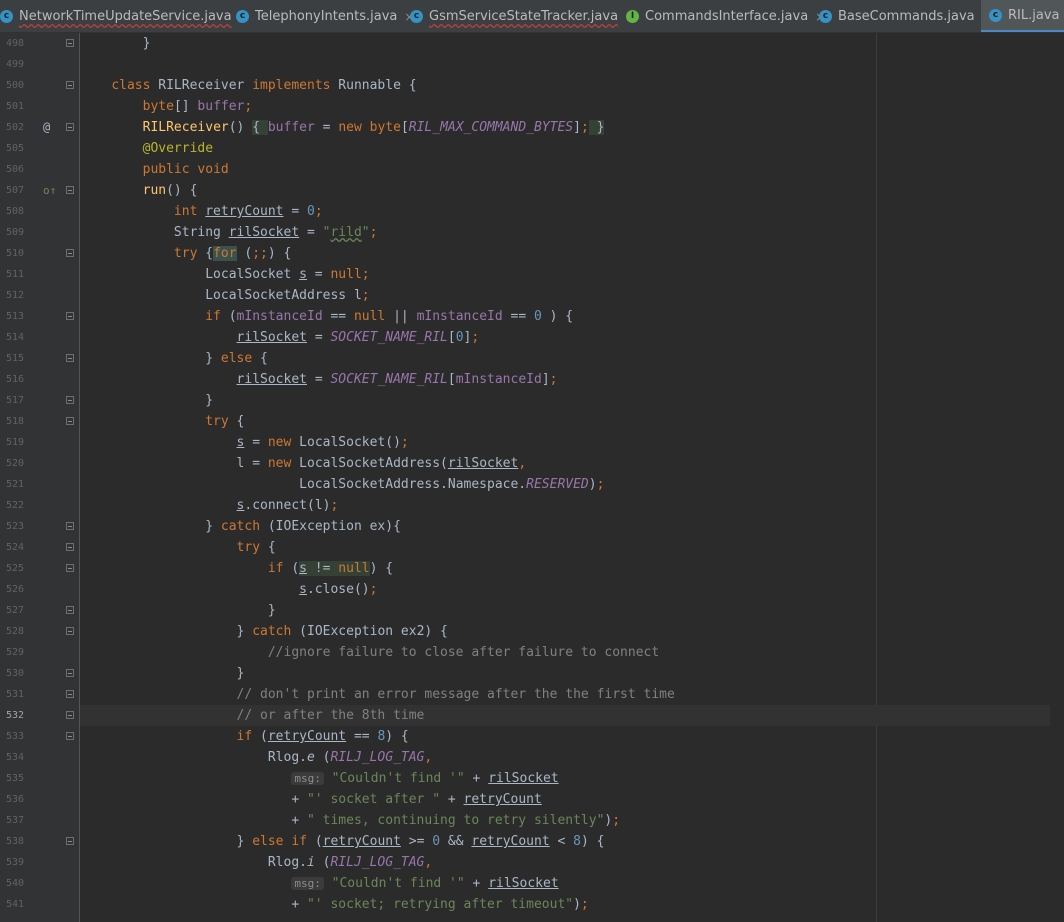 Image resolution: width=1064 pixels, height=922 pixels. I want to click on code-text: + "' socket; retrying after timeout");, so click(572, 904).